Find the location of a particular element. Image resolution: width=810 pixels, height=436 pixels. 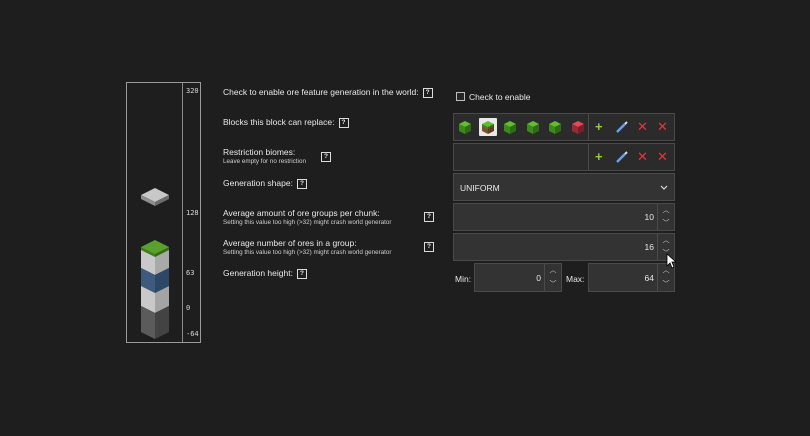

groups-label: Average amount of ore groups per chunk: is located at coordinates (301, 213).